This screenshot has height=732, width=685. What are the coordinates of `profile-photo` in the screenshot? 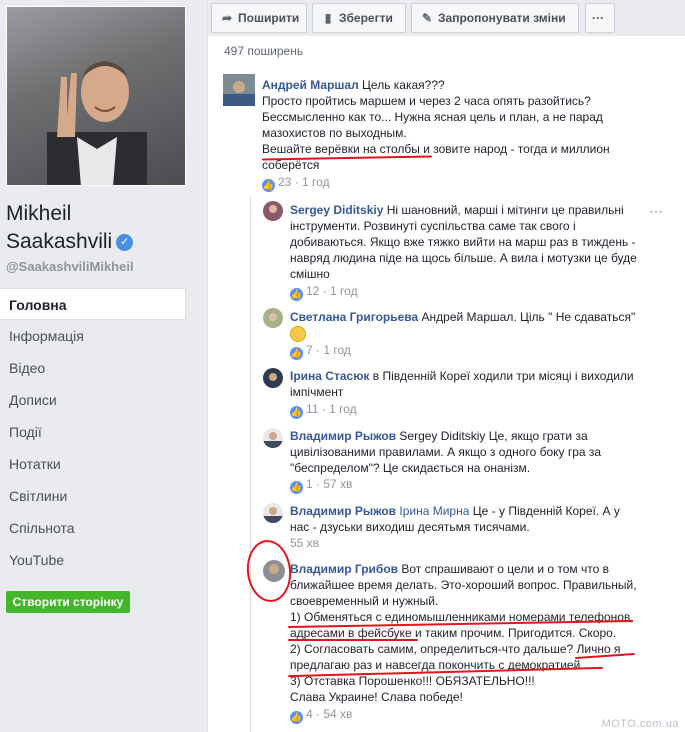 It's located at (96, 96).